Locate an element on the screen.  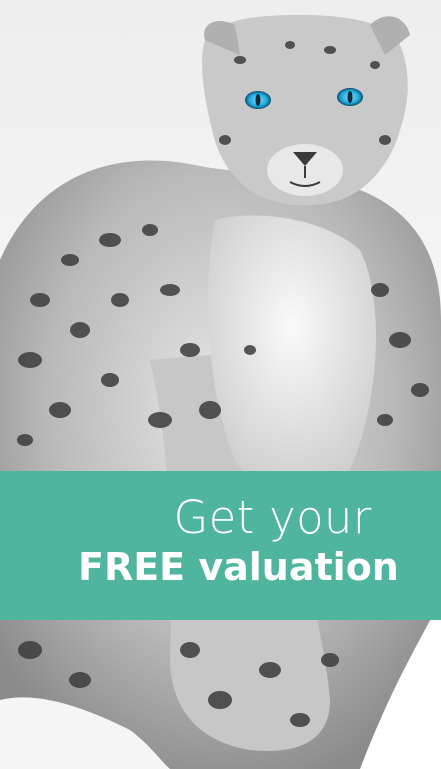
banner-line-1: Get your is located at coordinates (272, 517).